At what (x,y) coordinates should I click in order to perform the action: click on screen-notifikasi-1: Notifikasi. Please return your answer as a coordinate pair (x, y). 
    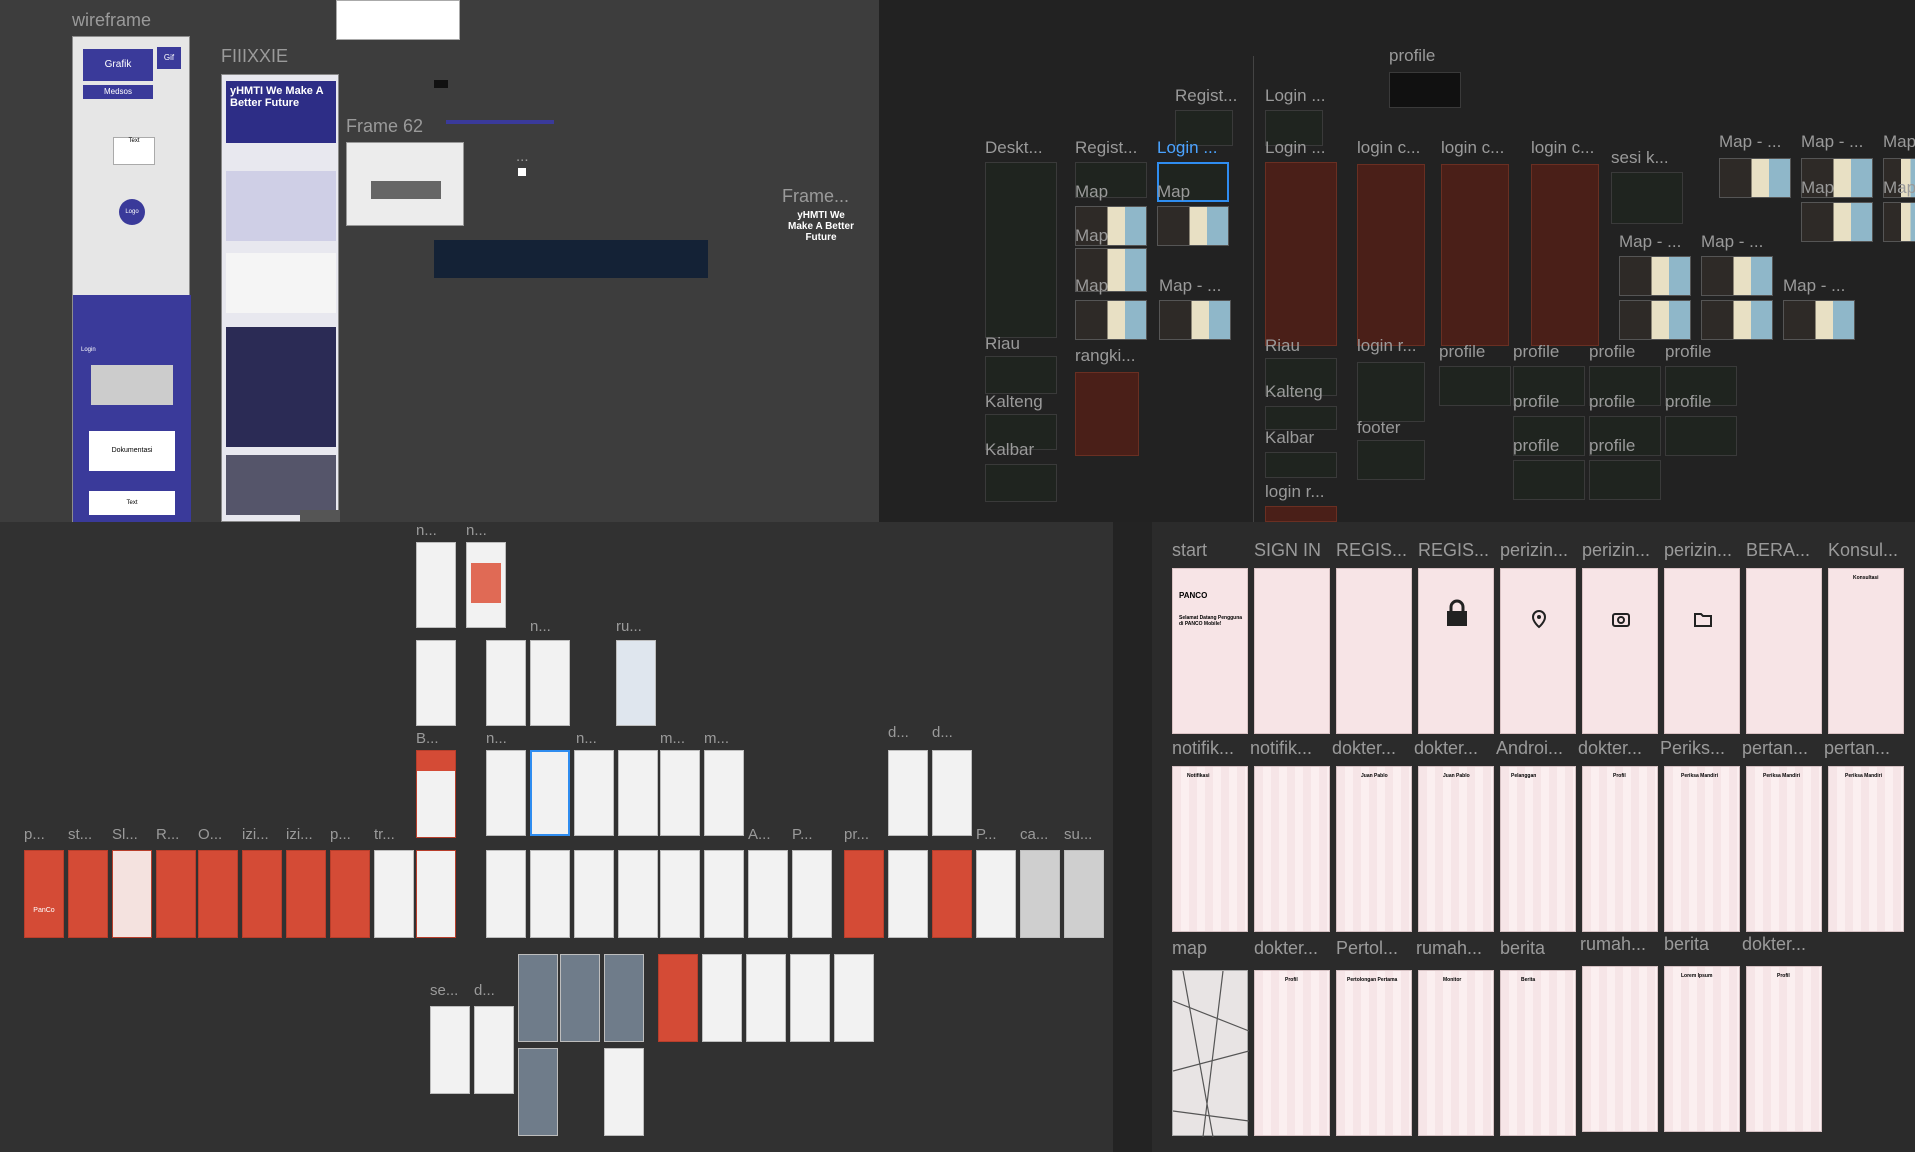
    Looking at the image, I should click on (1210, 849).